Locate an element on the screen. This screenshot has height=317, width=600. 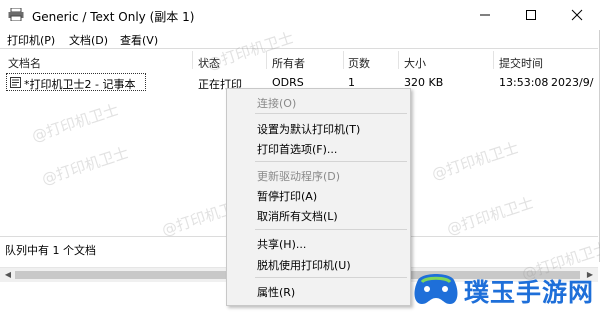
menu-view: 查看(V) is located at coordinates (139, 40).